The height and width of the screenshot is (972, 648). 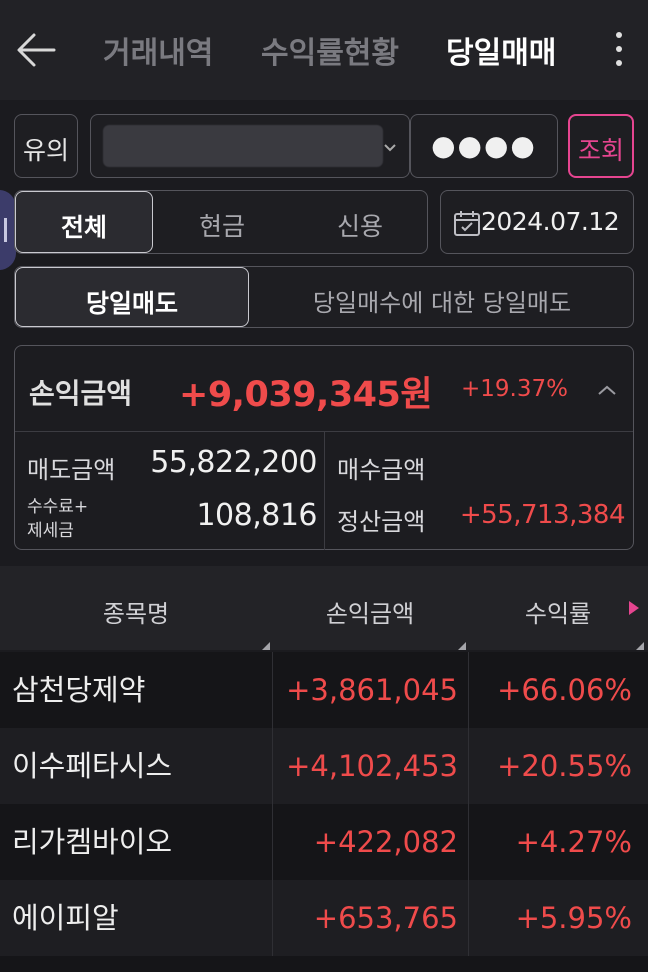 I want to click on account-type-segment: 전체 현금 신용, so click(x=221, y=222).